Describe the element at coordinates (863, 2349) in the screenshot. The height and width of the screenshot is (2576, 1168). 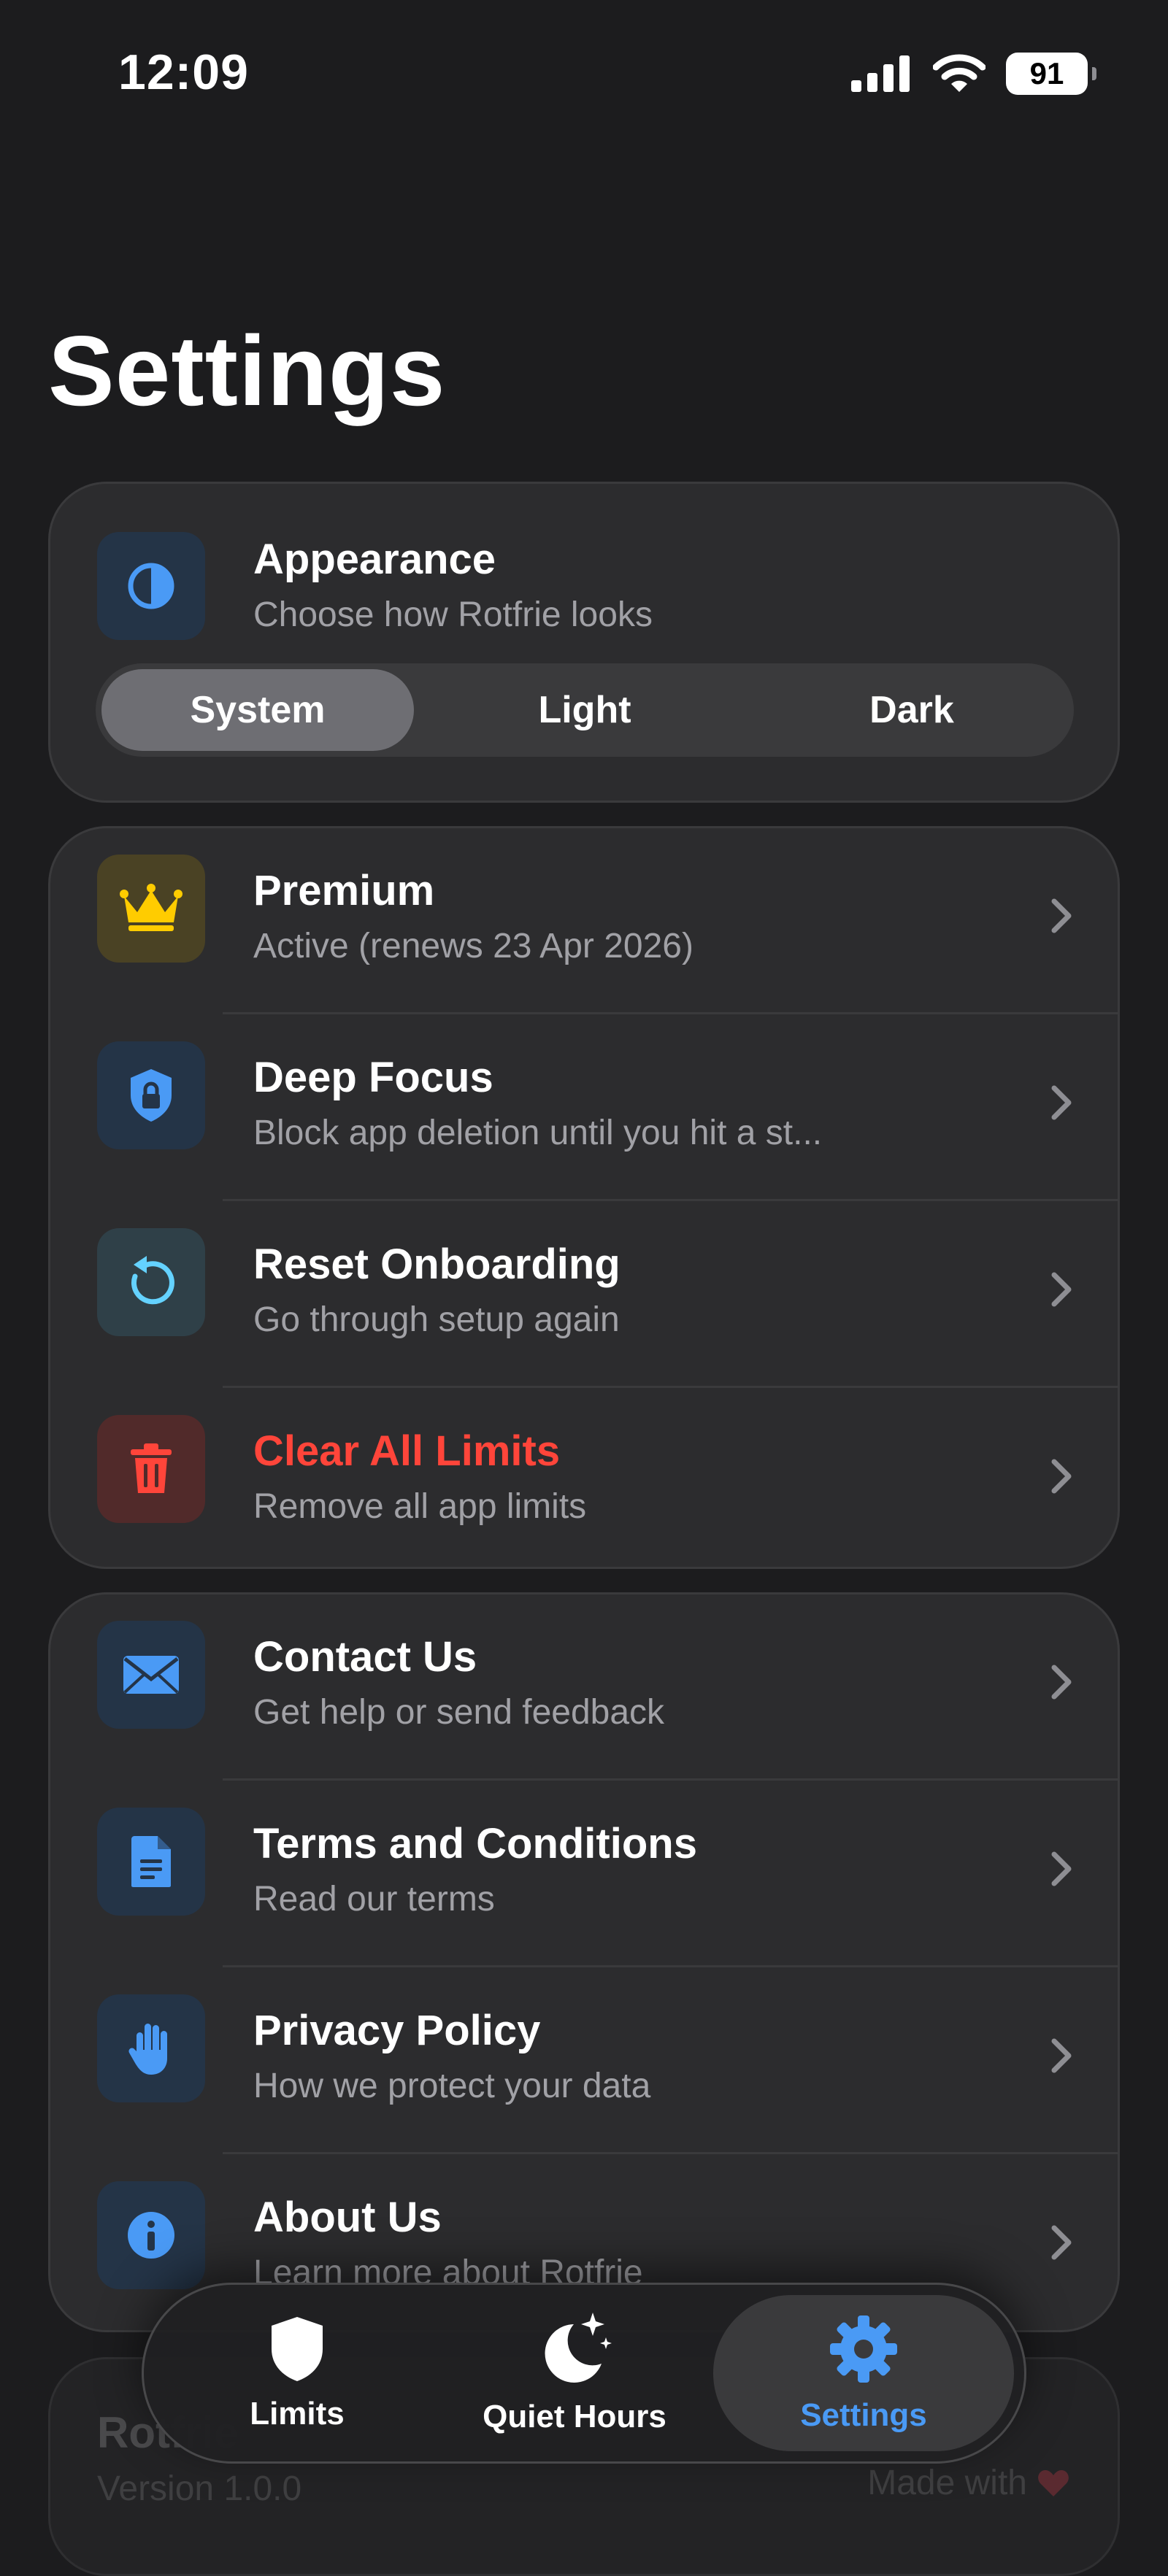
I see `gear-icon` at that location.